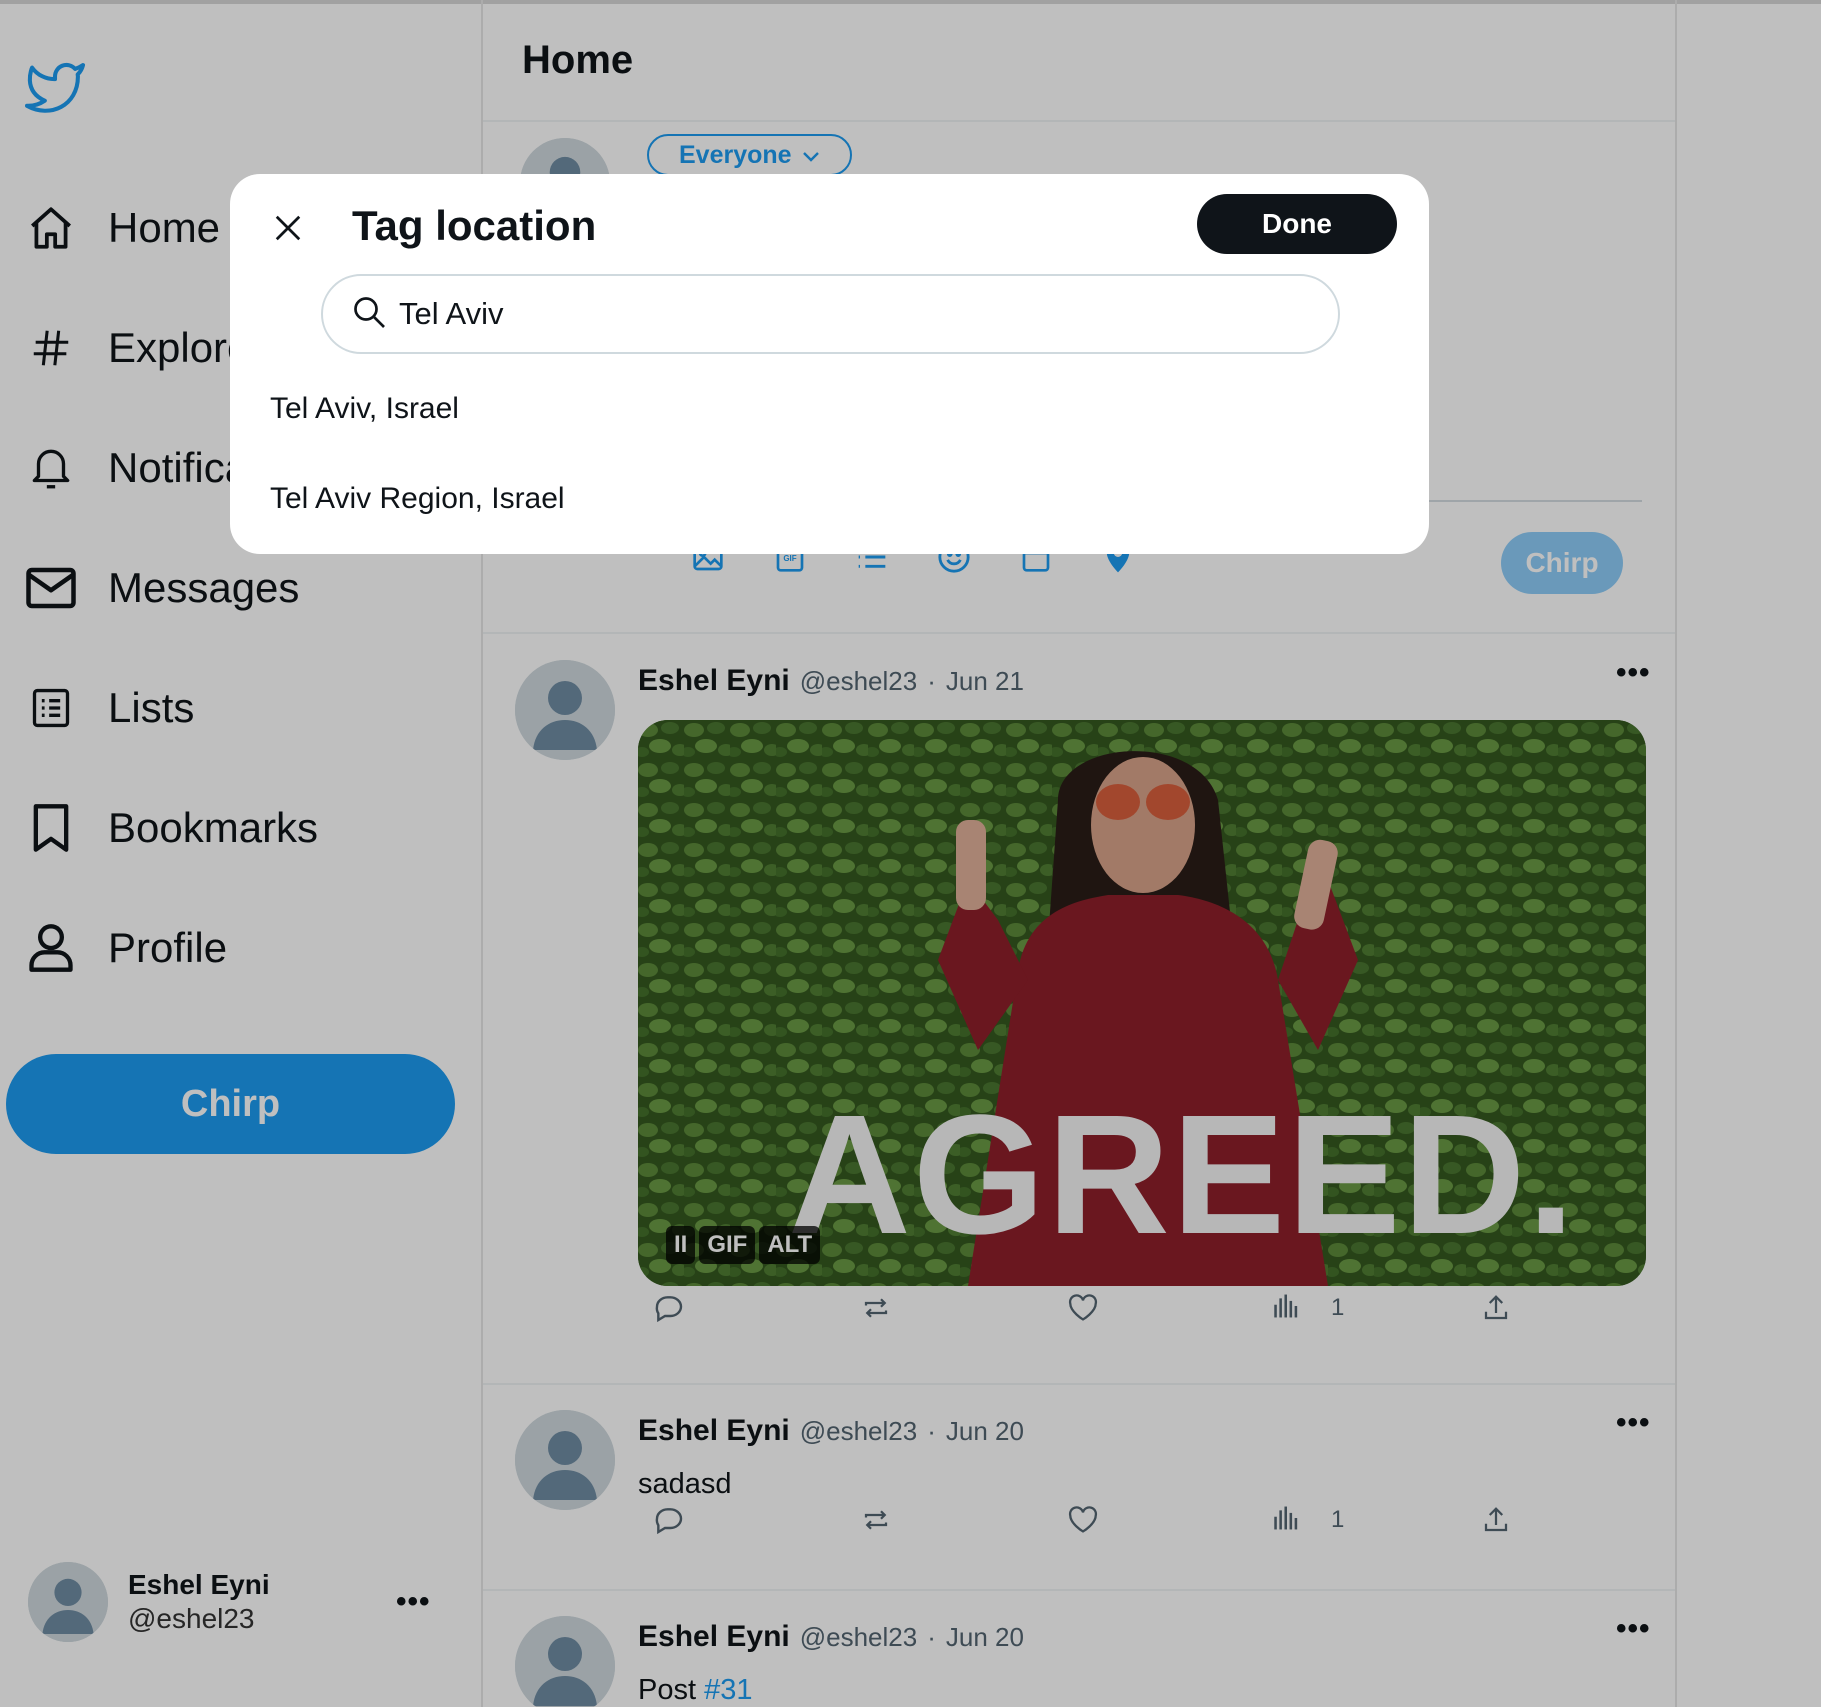 The width and height of the screenshot is (1821, 1707). I want to click on location-result: Tel Aviv, Israel, so click(364, 409).